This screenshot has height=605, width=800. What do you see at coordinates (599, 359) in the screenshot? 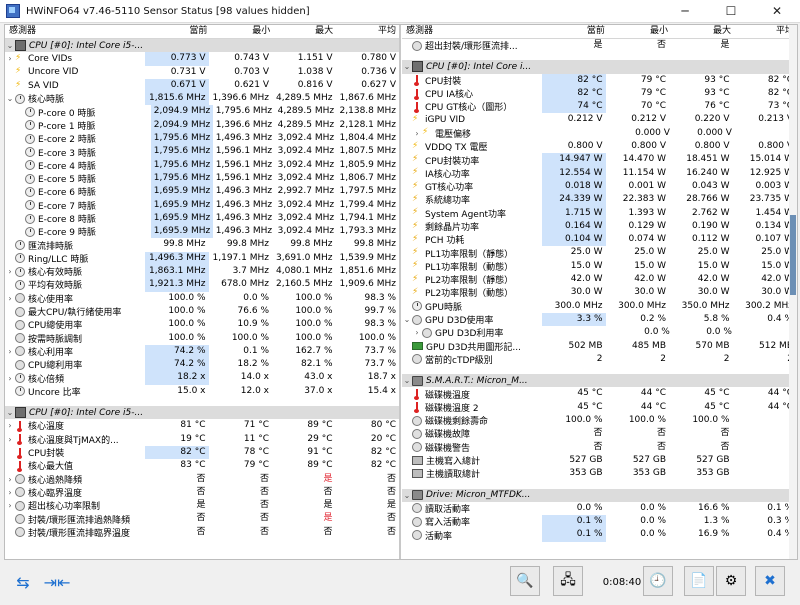
I see `sensor-row: 當前的cTDP級別2222` at bounding box center [599, 359].